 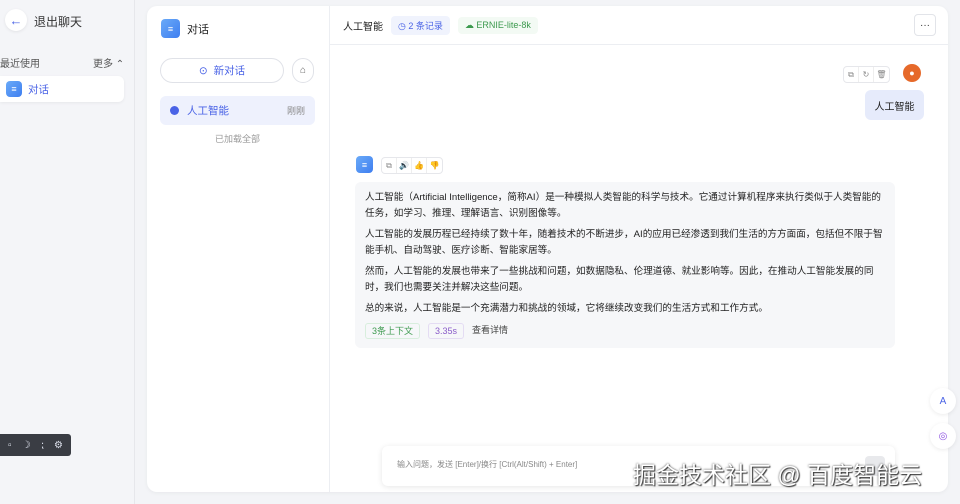 I want to click on conversation-item: 人工智能 刚刚, so click(x=237, y=110).